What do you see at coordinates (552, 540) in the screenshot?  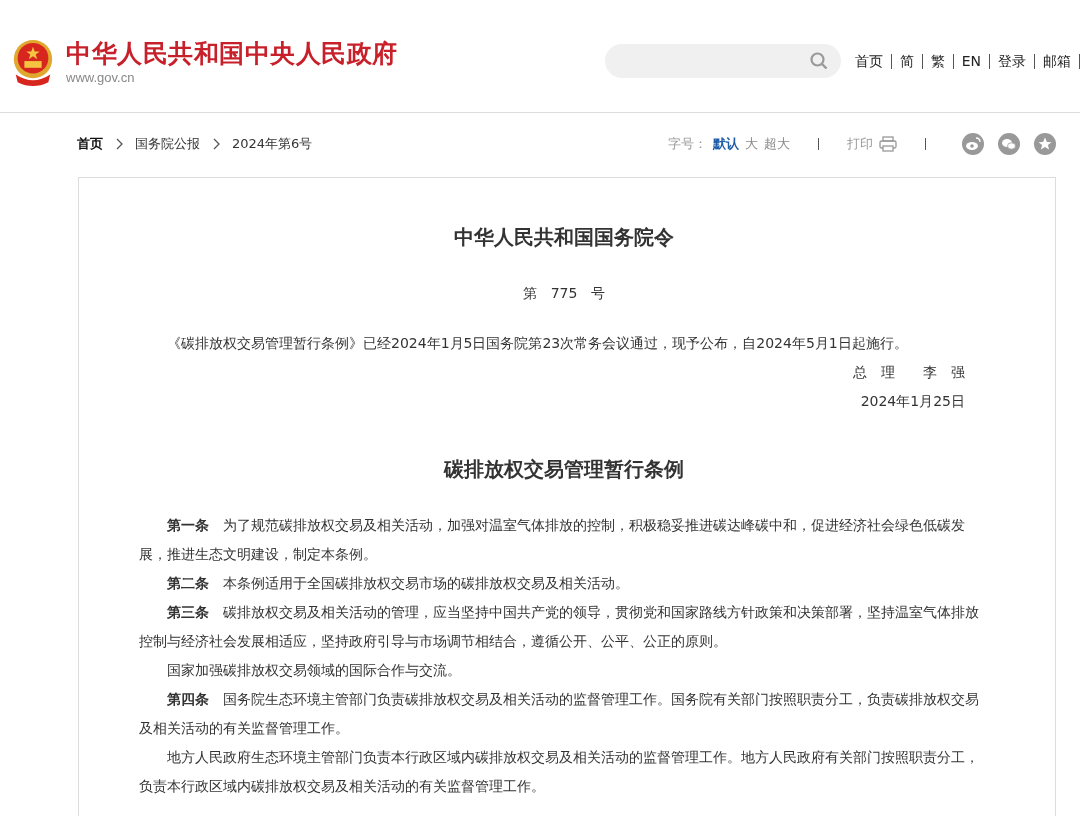 I see `article-paragraph: 第一条 为了规范碳排放权交易及相关活动，加强对温室气体排放的控制，积极稳妥推进碳达峰碳中和，促进经济社会绿色低碳发展，推进生态文明建设，制定本条例。` at bounding box center [552, 540].